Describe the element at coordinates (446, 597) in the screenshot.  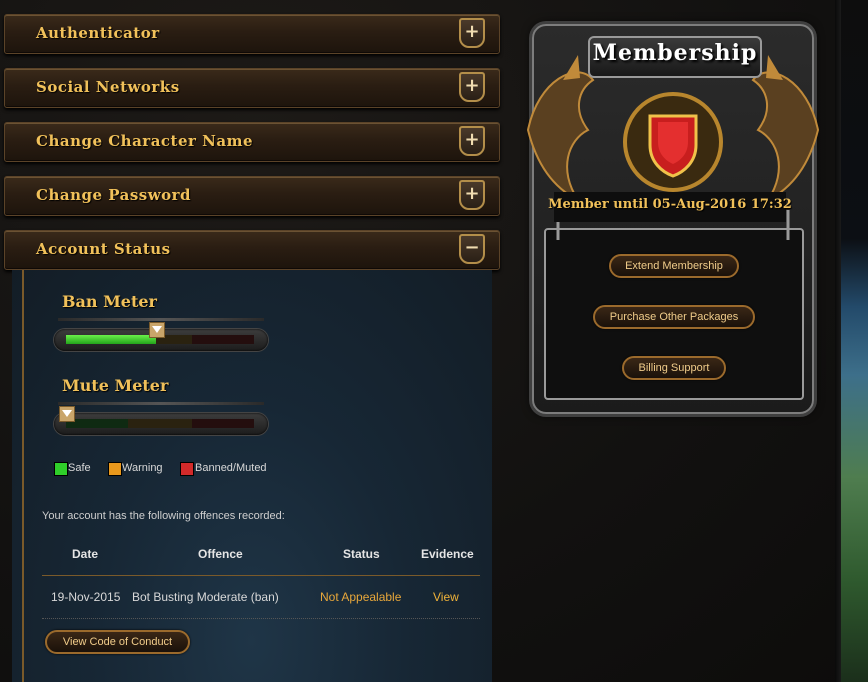
I see `view-evidence-link: View` at that location.